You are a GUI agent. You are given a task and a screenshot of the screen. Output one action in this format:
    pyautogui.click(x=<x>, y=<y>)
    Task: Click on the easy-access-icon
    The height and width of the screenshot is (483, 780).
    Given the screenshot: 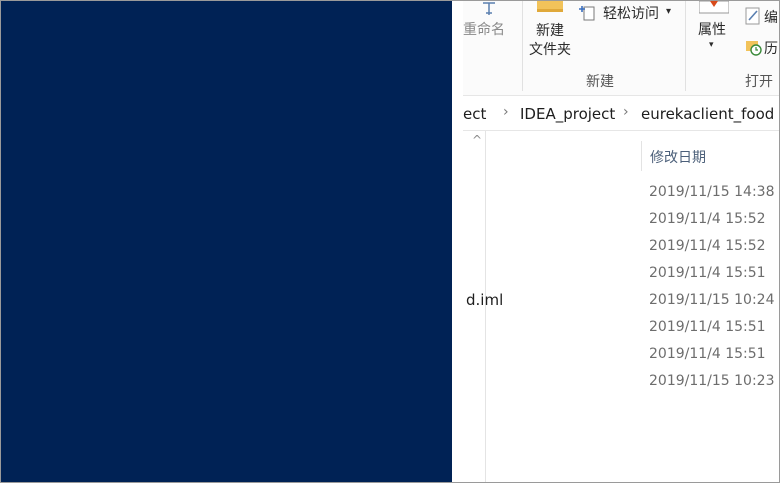 What is the action you would take?
    pyautogui.click(x=587, y=13)
    